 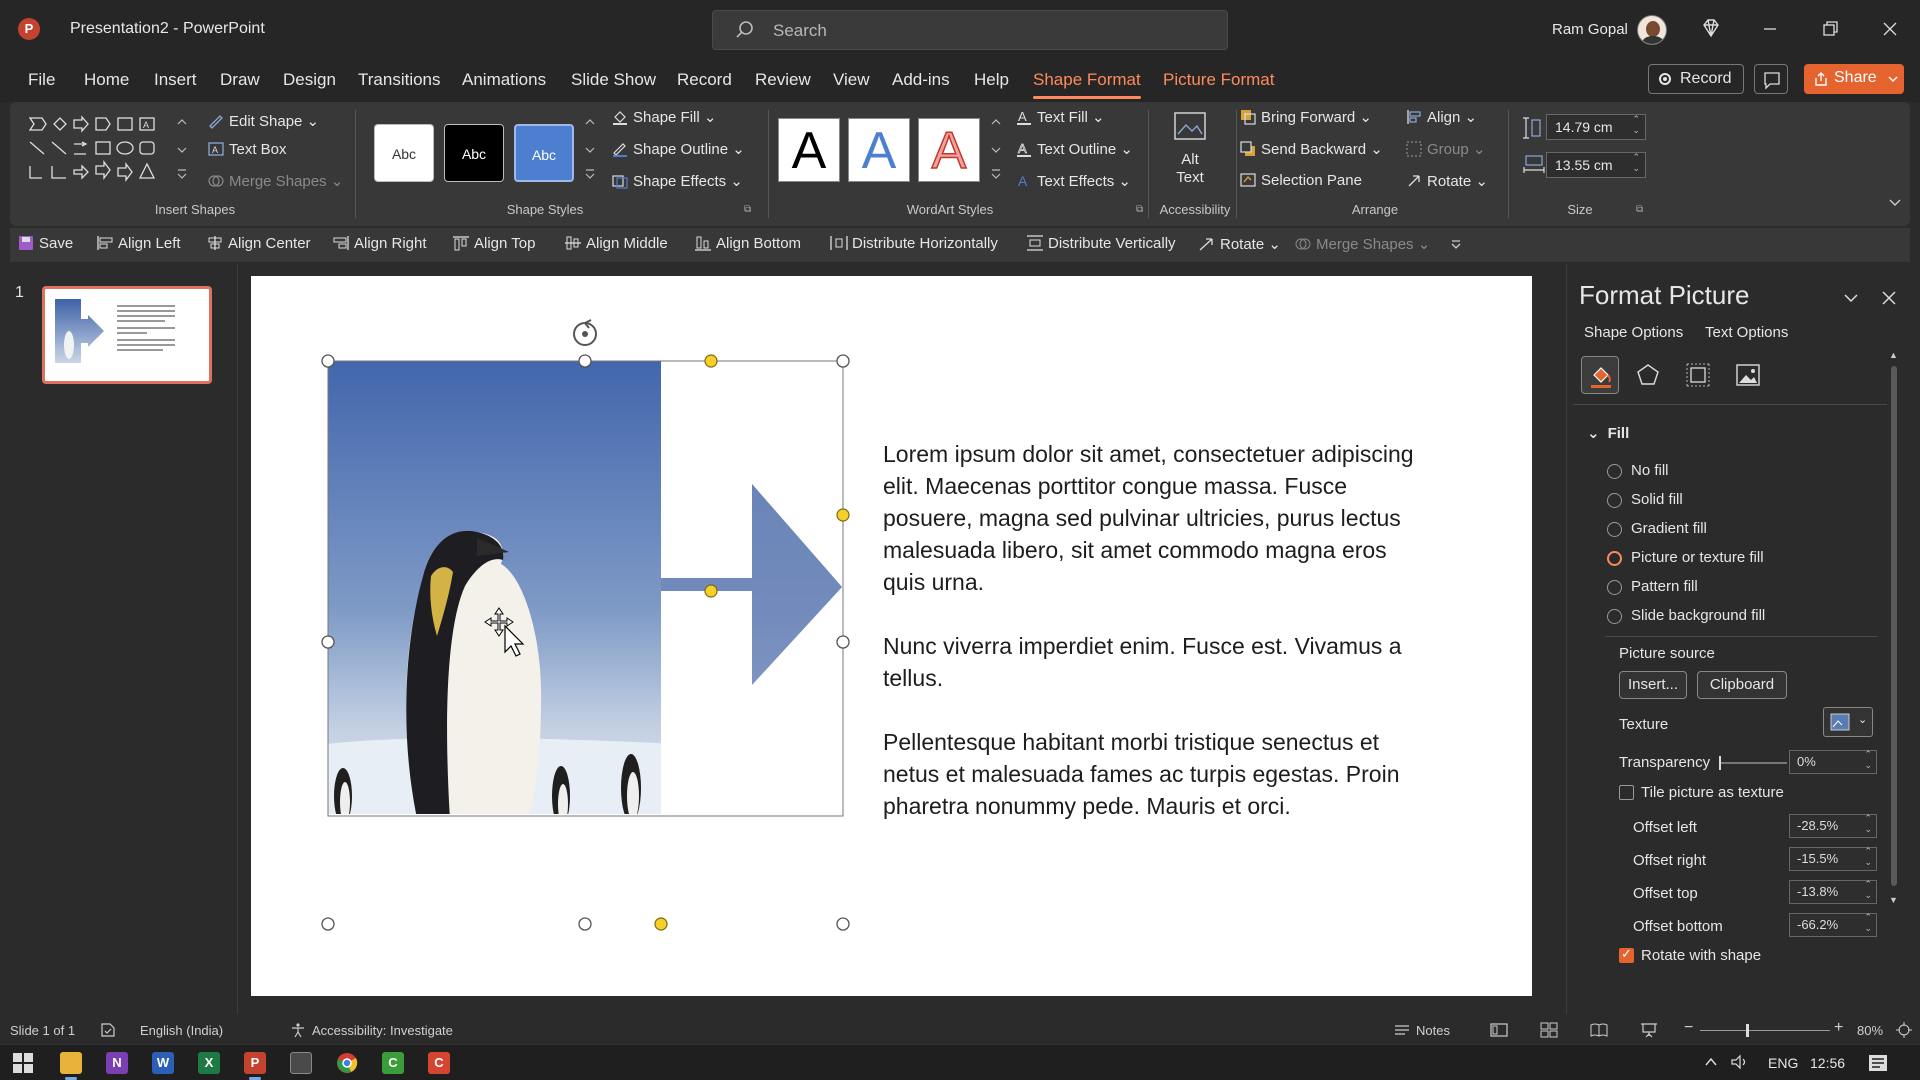 I want to click on qat-align-center-button: Align Center, so click(x=258, y=243).